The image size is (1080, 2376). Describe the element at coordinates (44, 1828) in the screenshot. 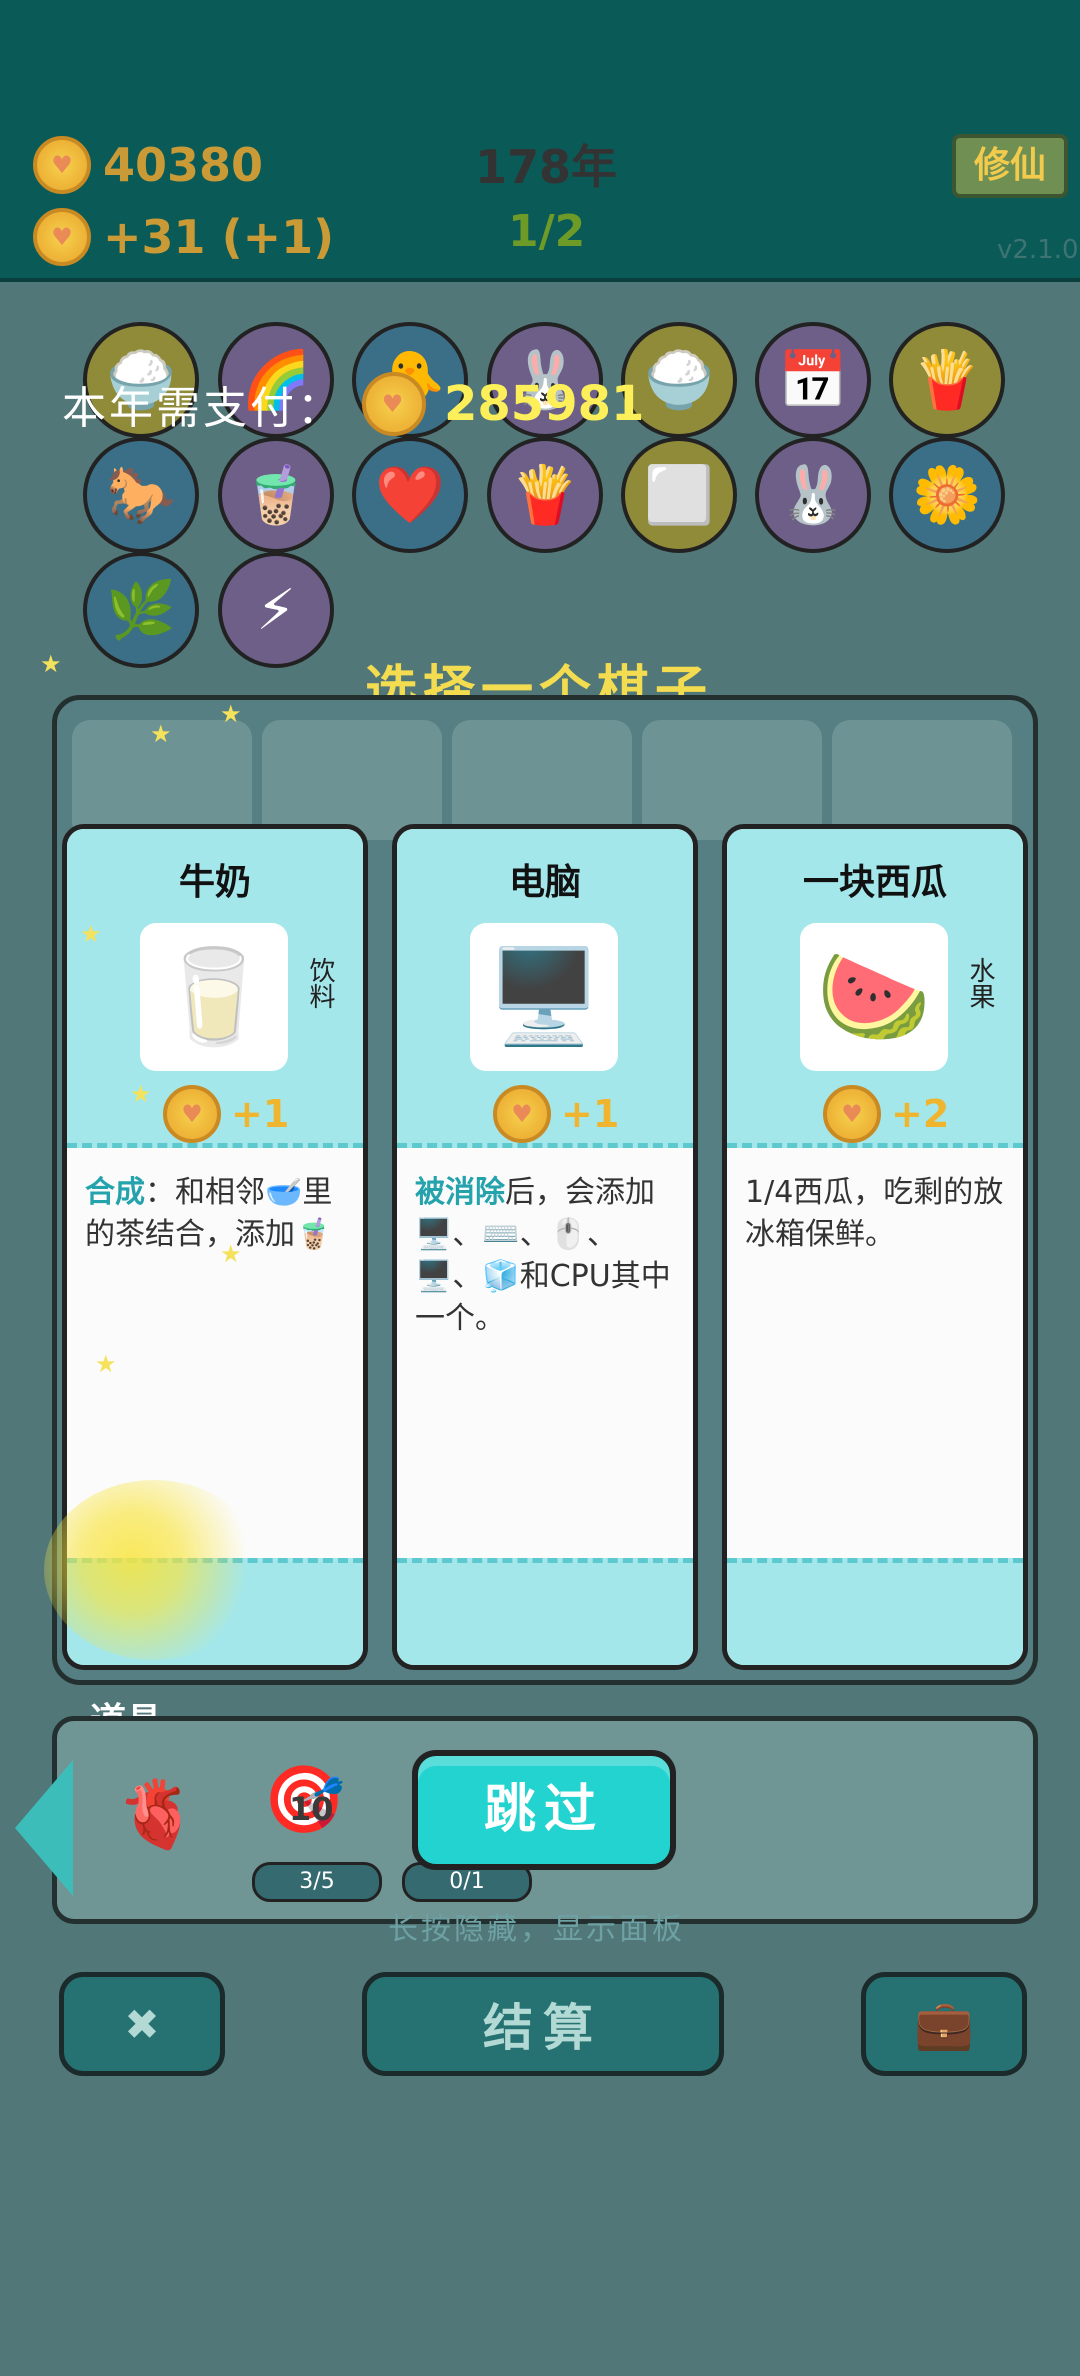

I see `left-arrow-icon` at that location.